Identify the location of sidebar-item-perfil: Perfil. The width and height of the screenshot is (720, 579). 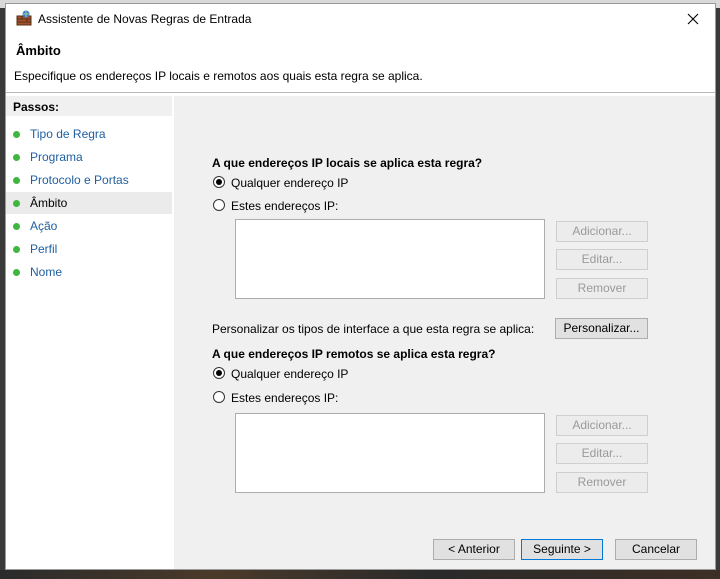
(89, 249).